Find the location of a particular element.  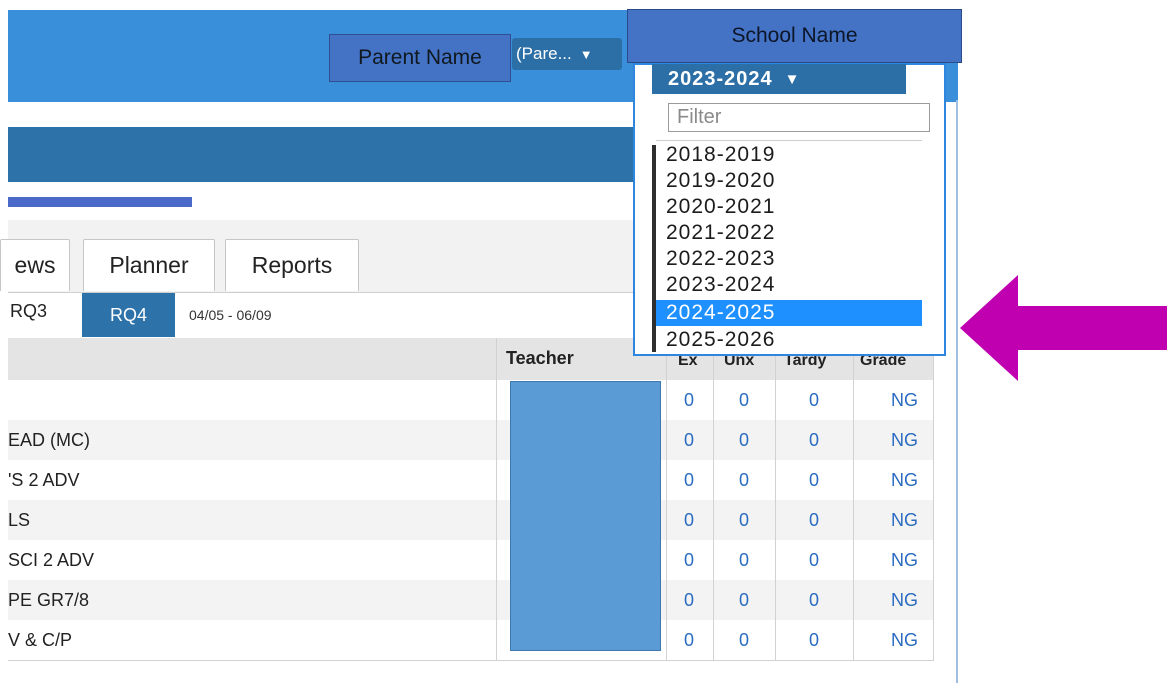

table-row: PE GR7/8 0 0 0 NG is located at coordinates (471, 600).